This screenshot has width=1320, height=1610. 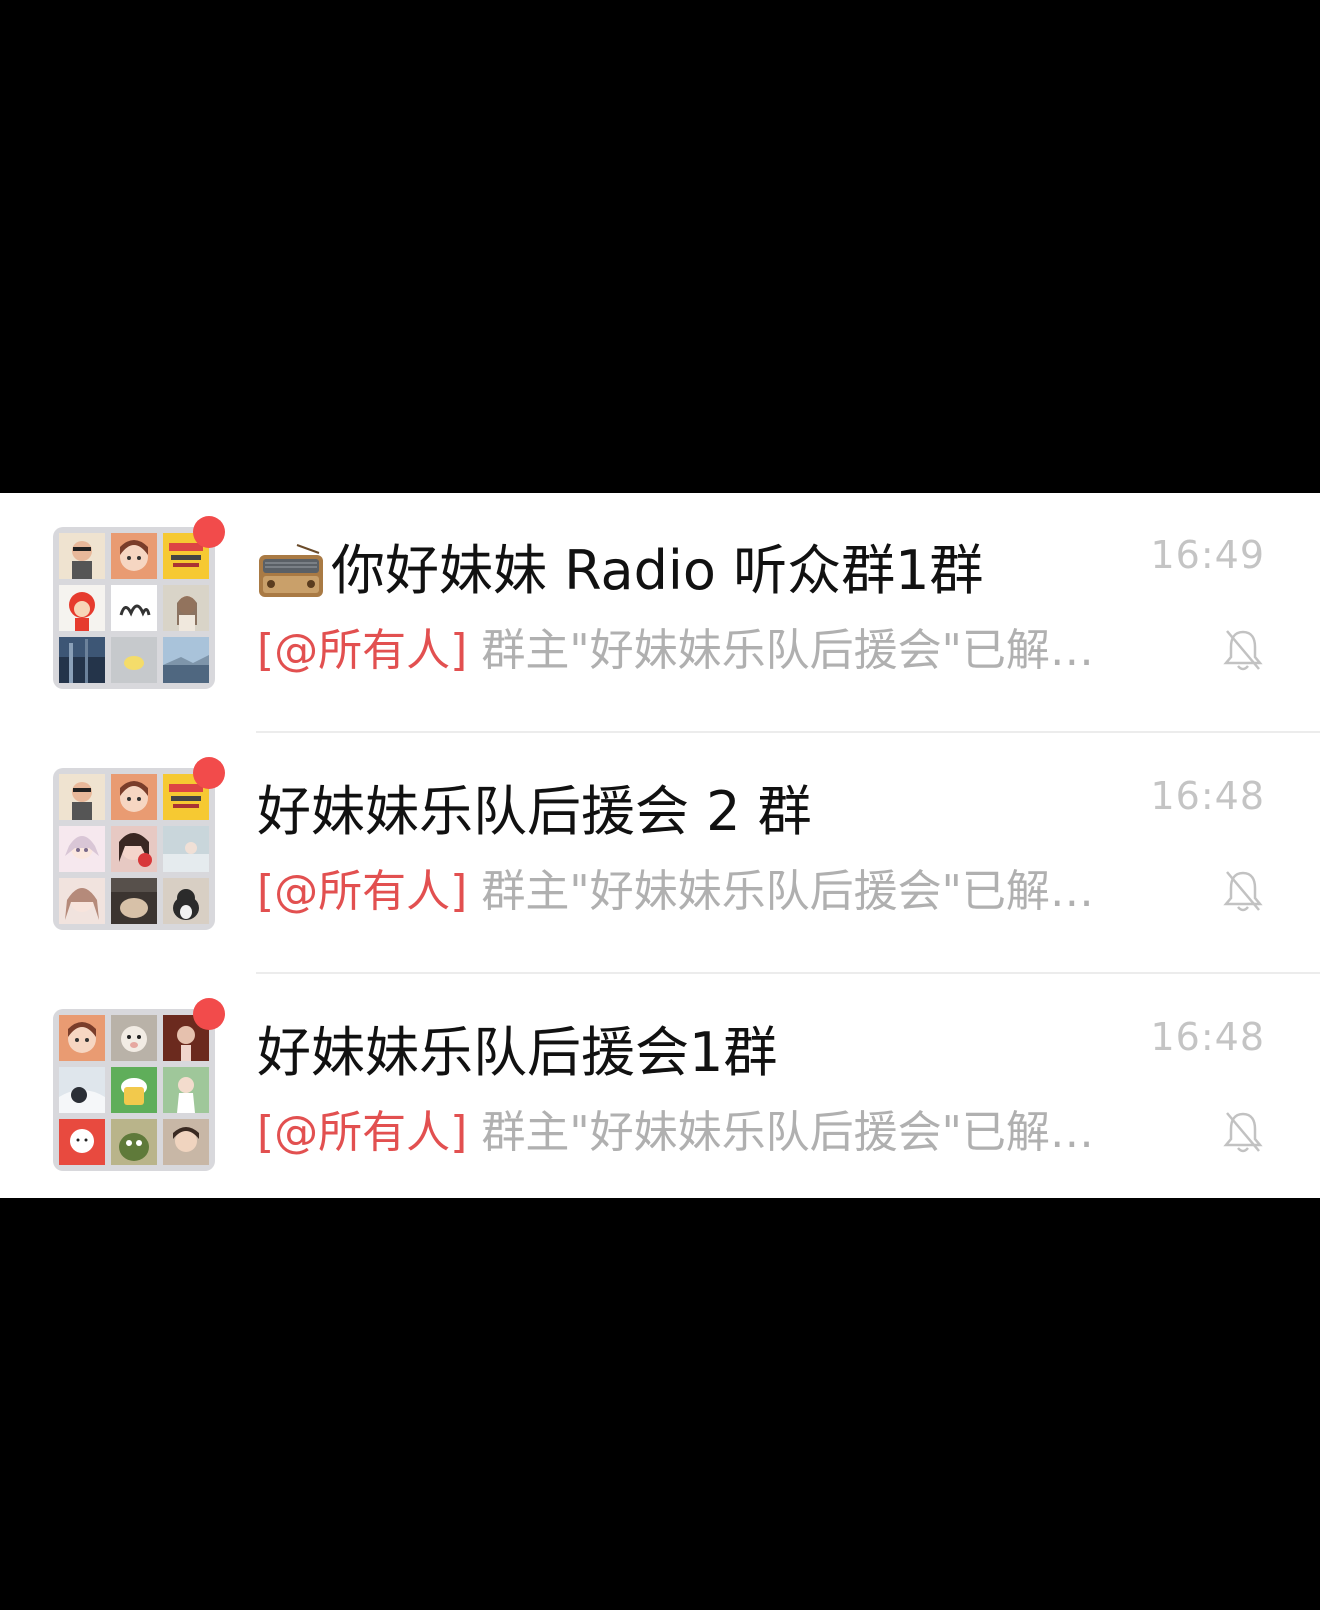 I want to click on chat-title: 你好妹妹 Radio 听众群1群, so click(x=620, y=571).